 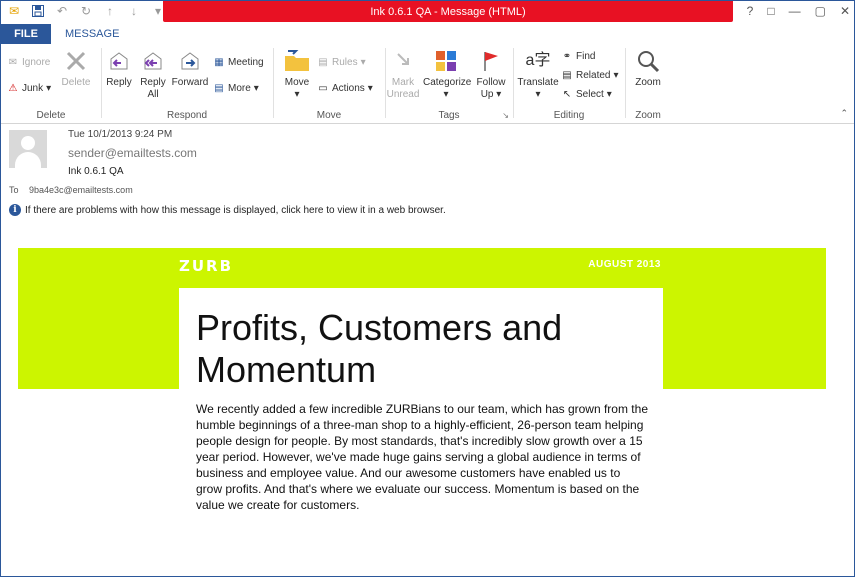 I want to click on mark-unread-label-2: Unread, so click(x=403, y=94).